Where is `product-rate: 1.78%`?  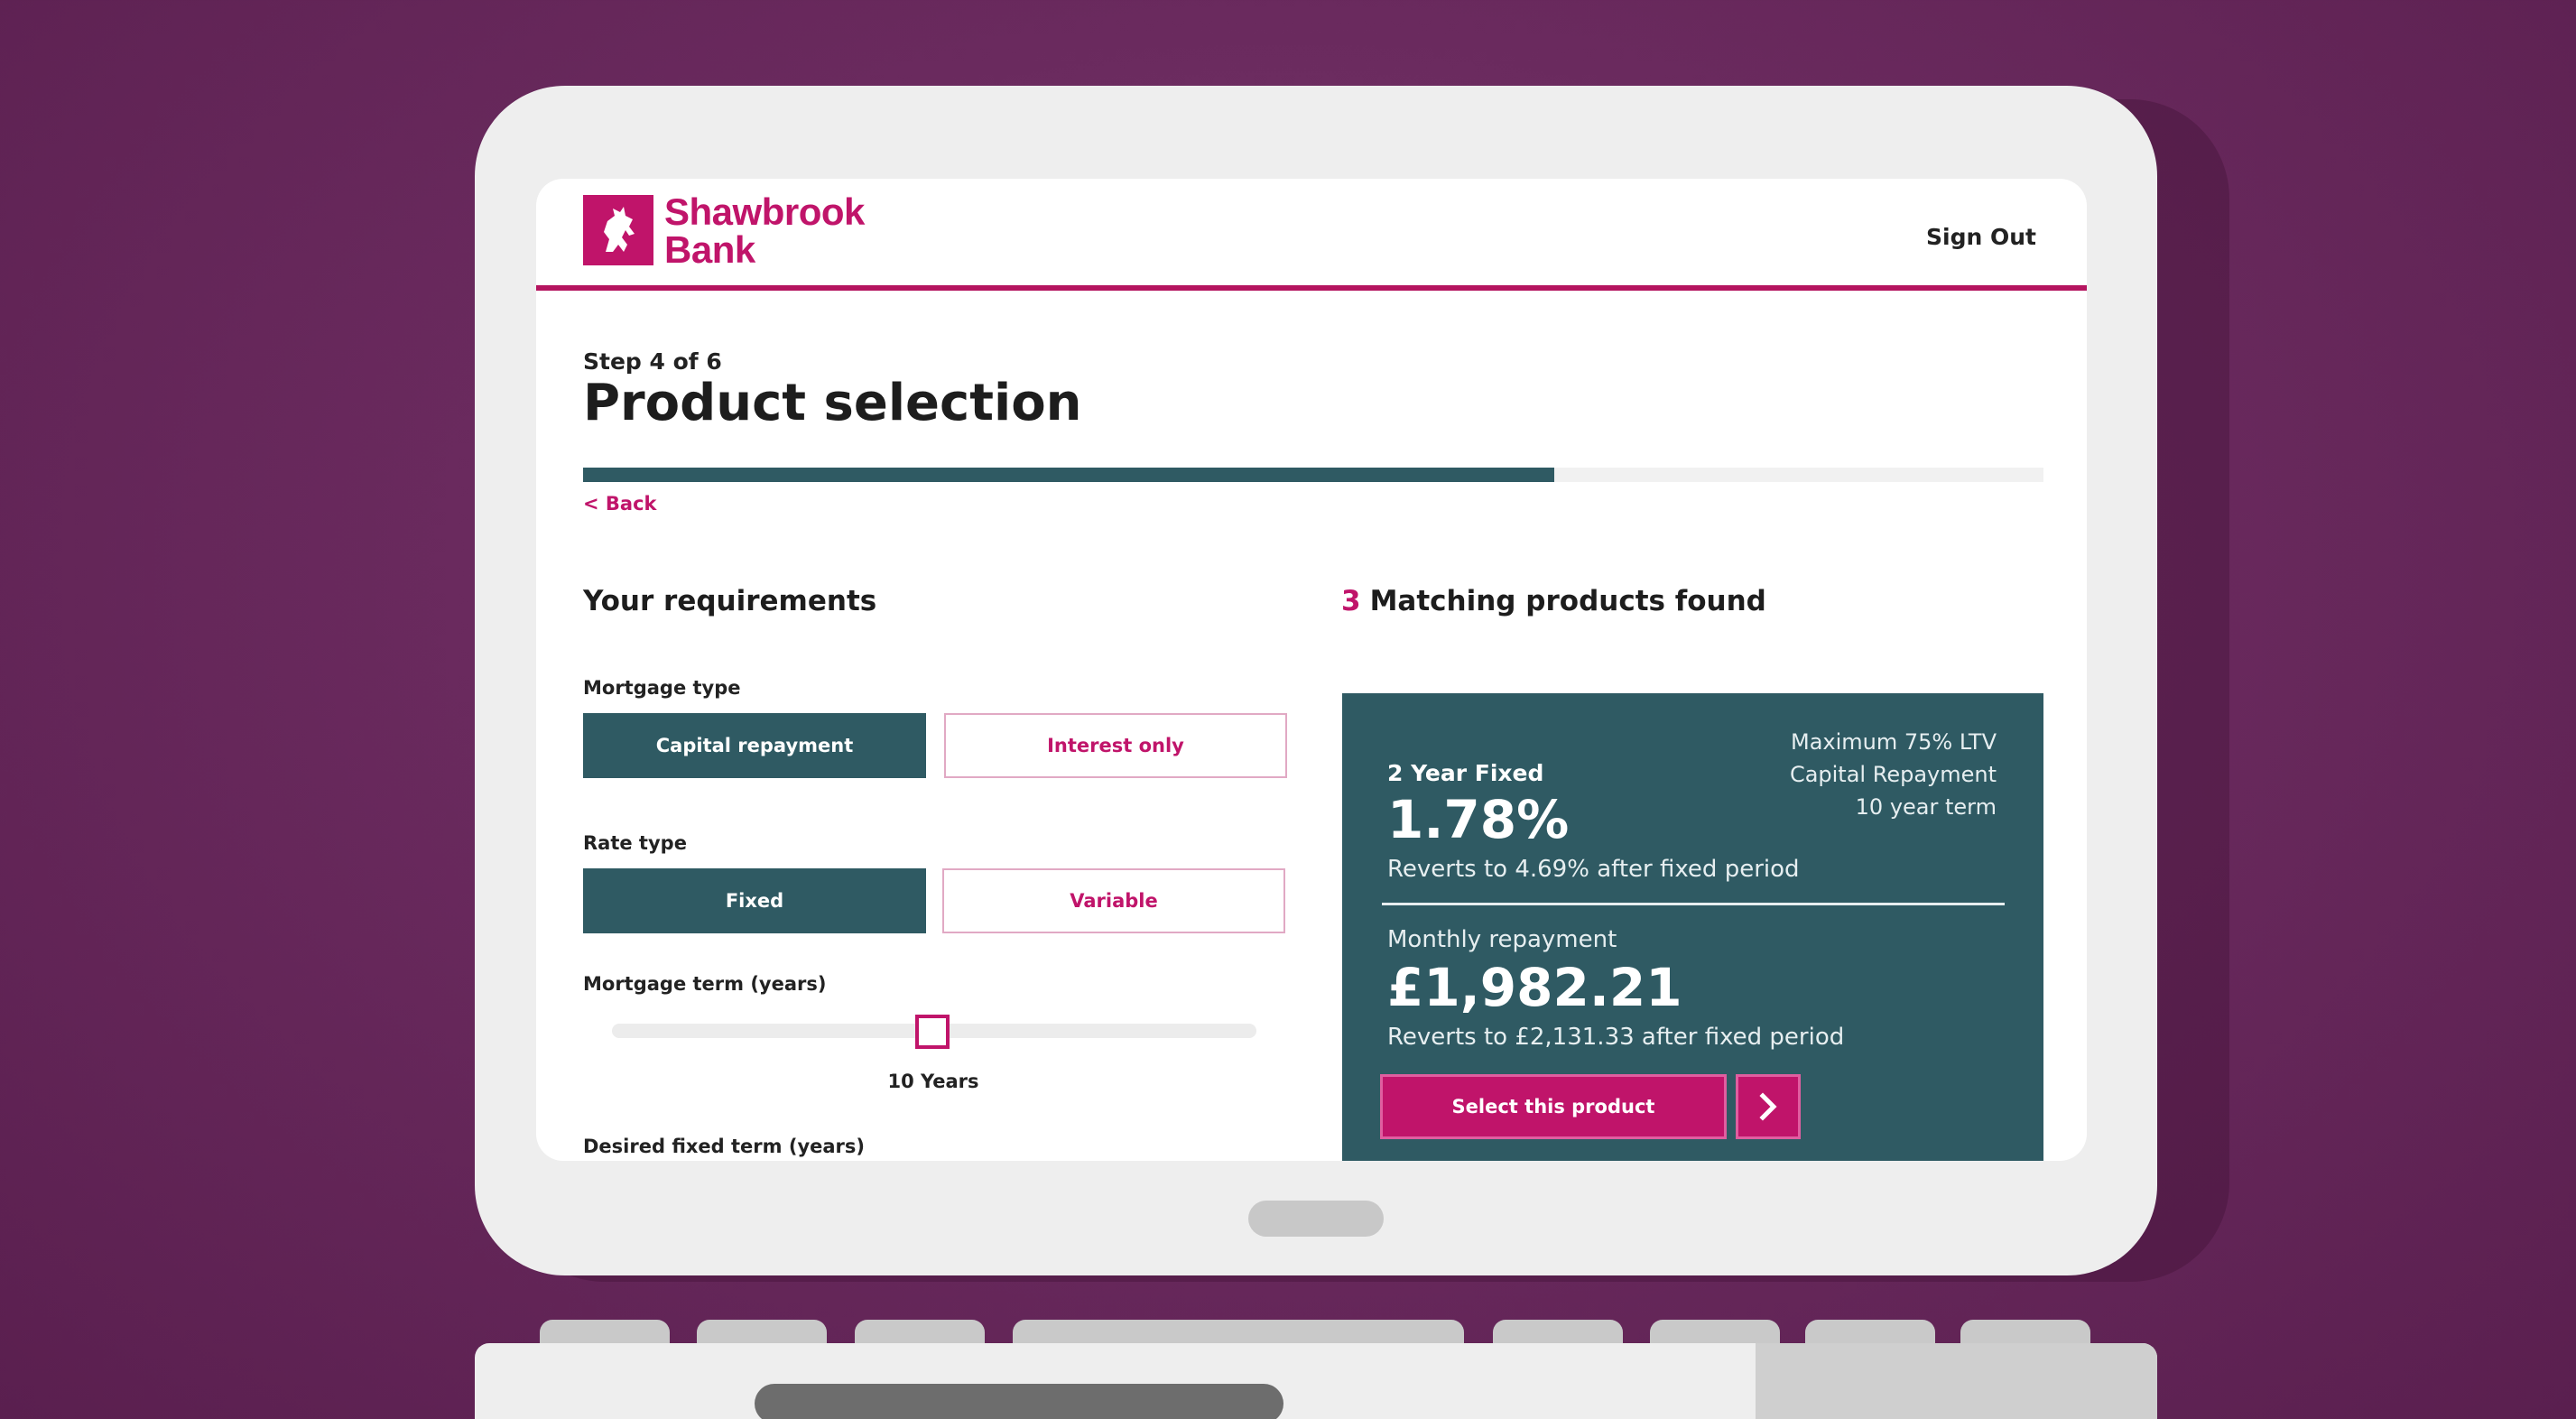
product-rate: 1.78% is located at coordinates (1478, 820).